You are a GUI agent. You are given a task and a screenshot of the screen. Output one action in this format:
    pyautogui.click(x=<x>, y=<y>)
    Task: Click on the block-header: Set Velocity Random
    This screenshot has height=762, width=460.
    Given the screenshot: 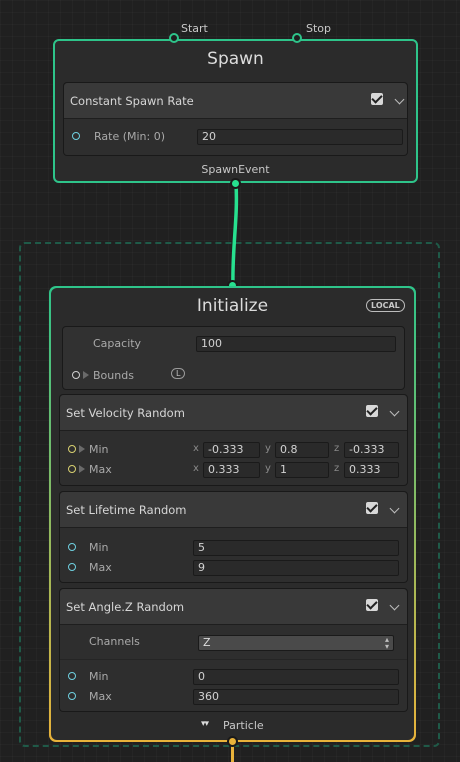 What is the action you would take?
    pyautogui.click(x=233, y=413)
    